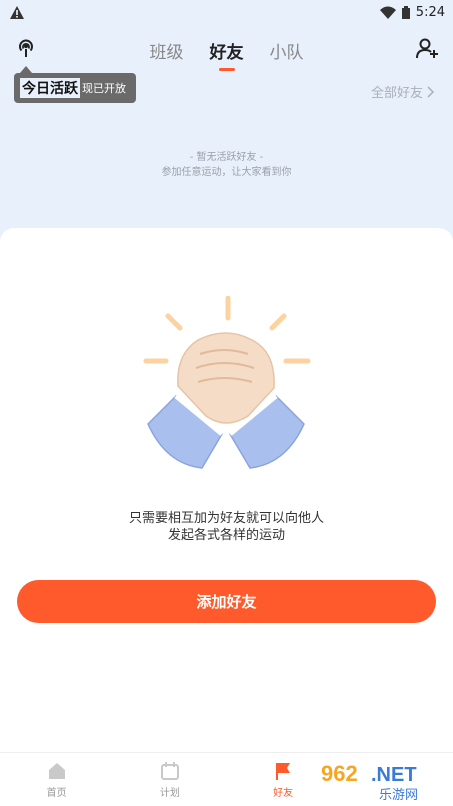 The image size is (453, 806). I want to click on nav-home: 首页, so click(56, 779).